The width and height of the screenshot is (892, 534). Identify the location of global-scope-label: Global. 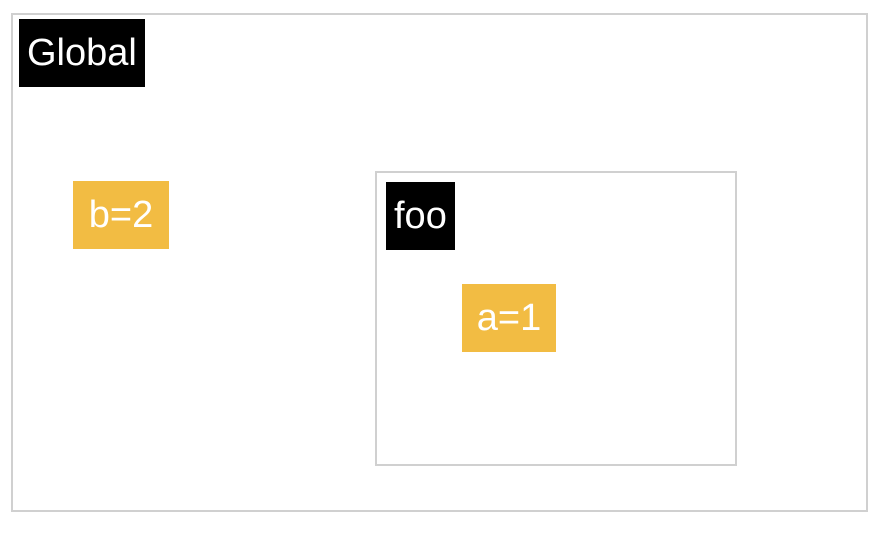
(82, 53).